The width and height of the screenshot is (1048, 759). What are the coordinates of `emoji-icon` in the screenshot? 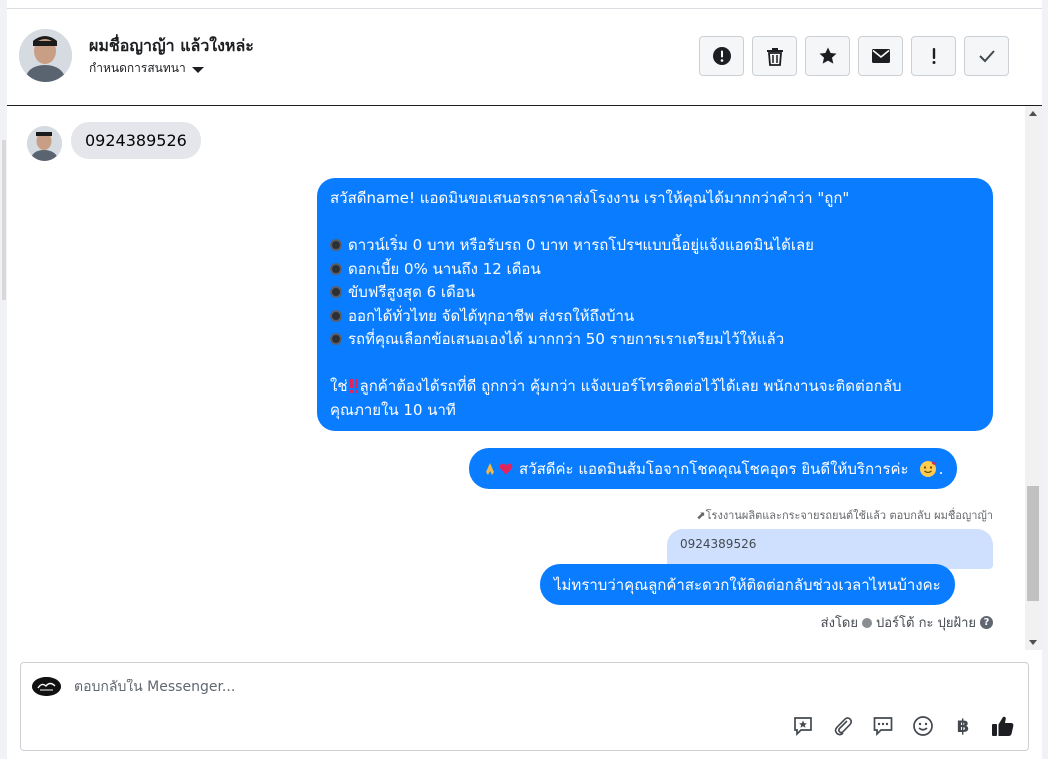 It's located at (923, 726).